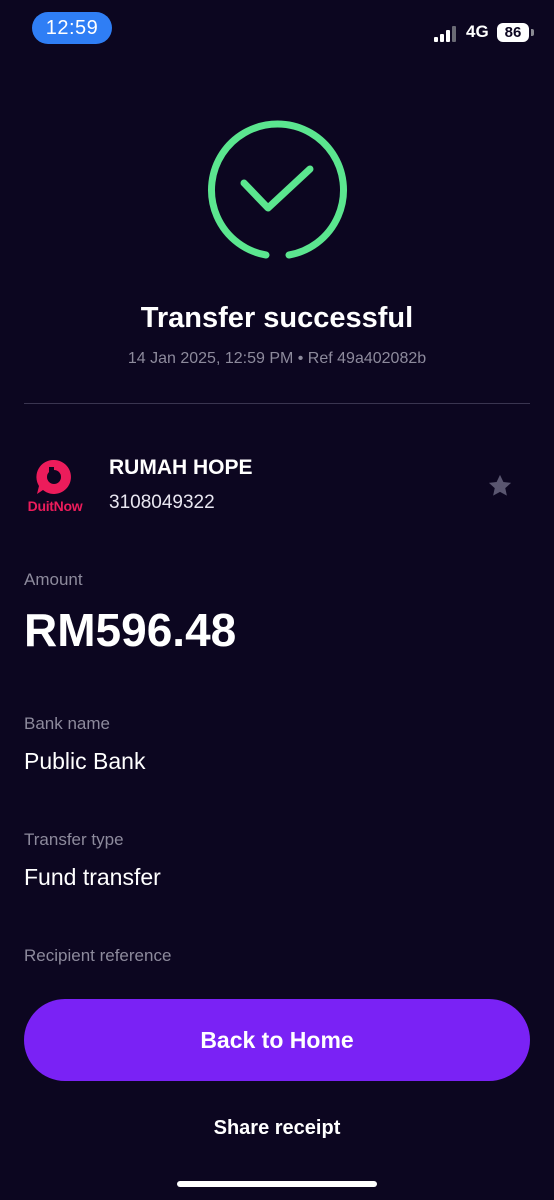 Image resolution: width=554 pixels, height=1200 pixels. Describe the element at coordinates (277, 1184) in the screenshot. I see `home-indicator` at that location.